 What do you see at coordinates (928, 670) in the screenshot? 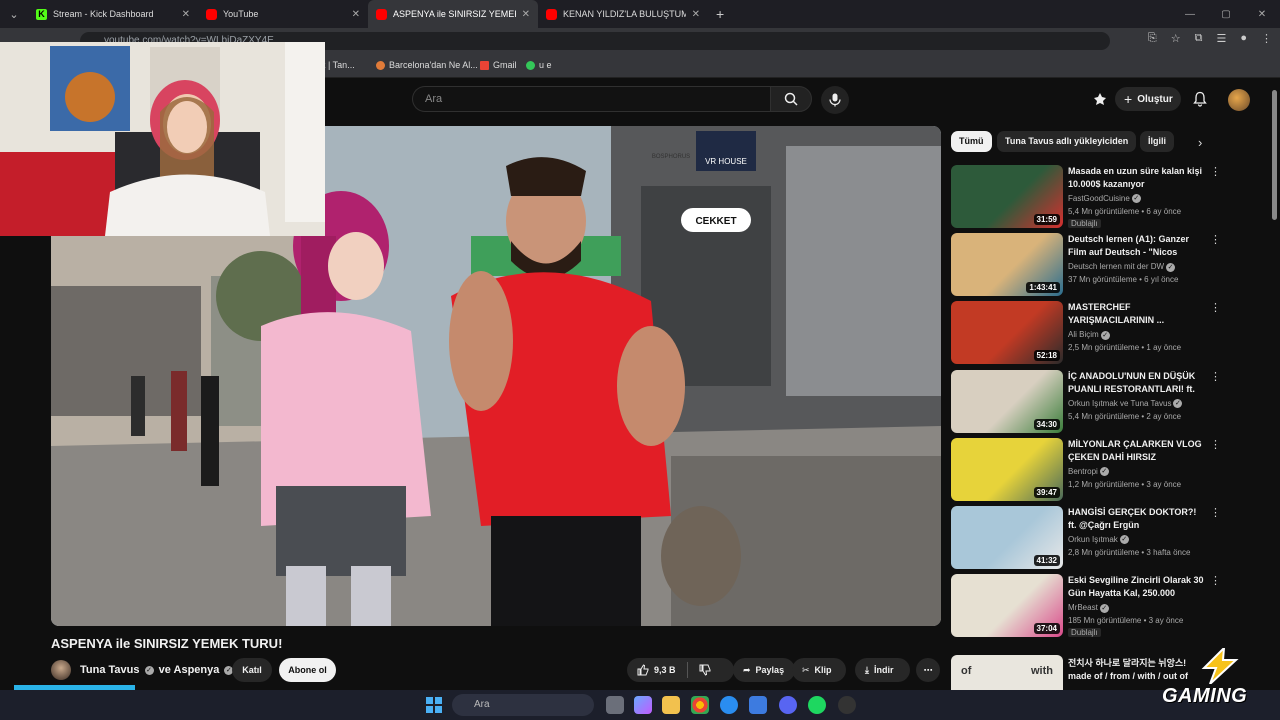
I see `more-actions-button: ⋯` at bounding box center [928, 670].